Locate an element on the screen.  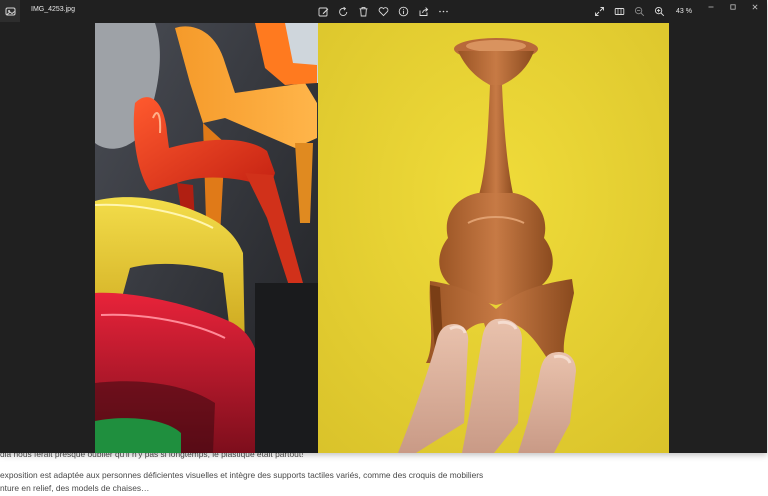
zoom-level: 43 % is located at coordinates (688, 11).